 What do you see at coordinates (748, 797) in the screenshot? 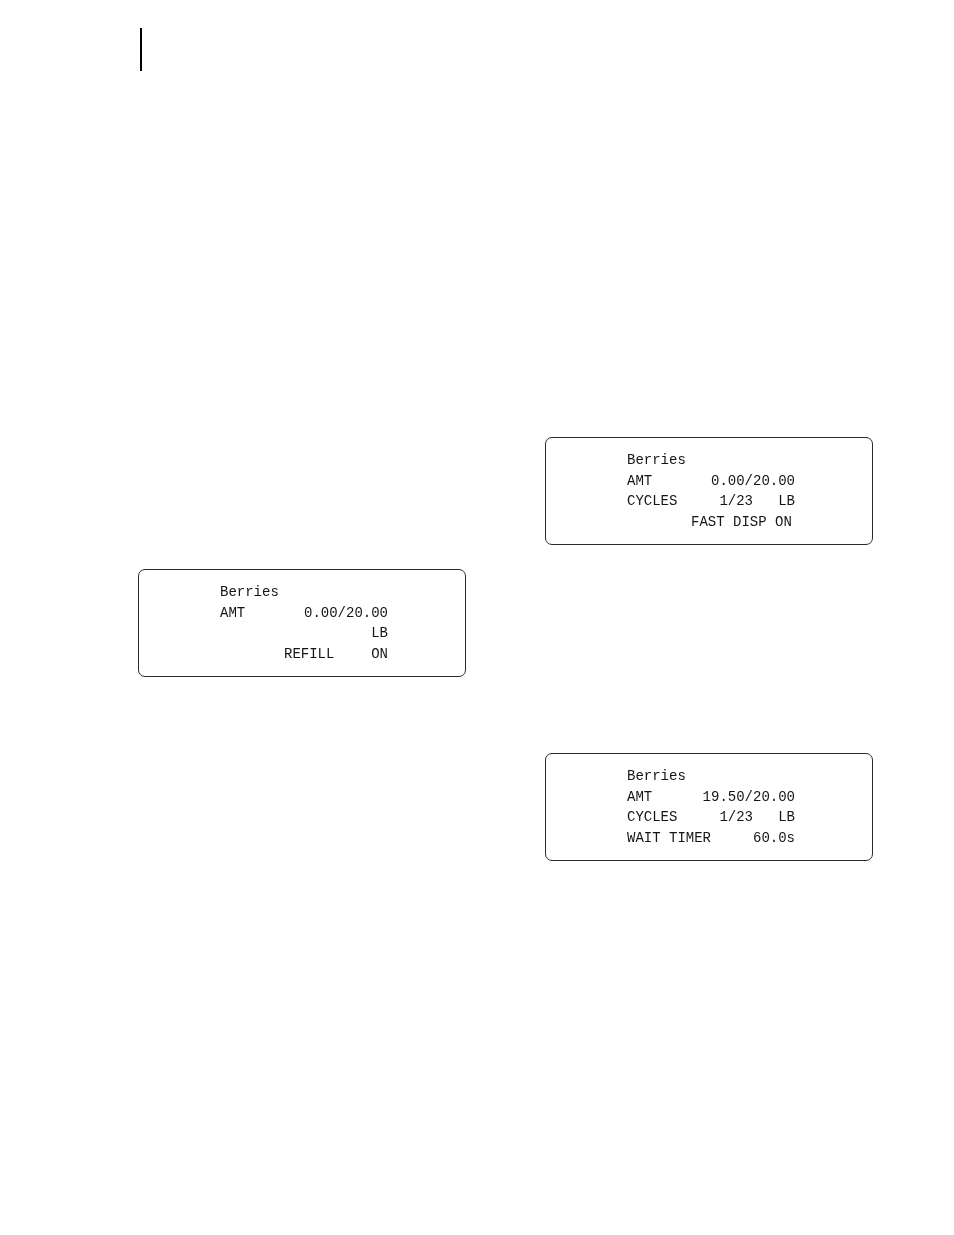
I see `amount-reading: 19.50/20.00` at bounding box center [748, 797].